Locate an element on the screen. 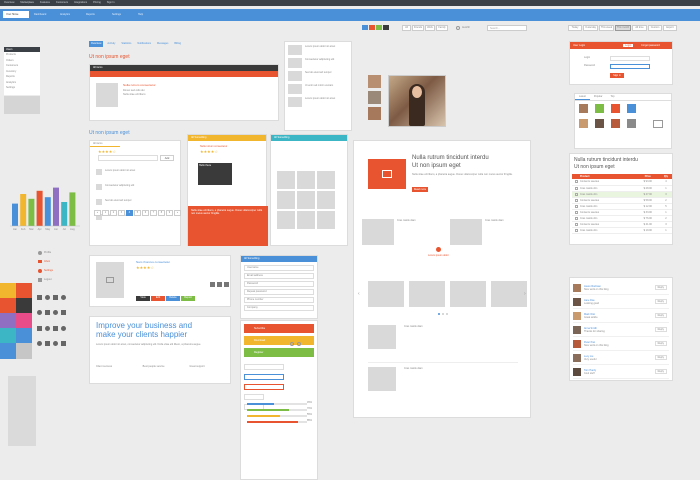 This screenshot has width=700, height=480. download-icon is located at coordinates (212, 284).